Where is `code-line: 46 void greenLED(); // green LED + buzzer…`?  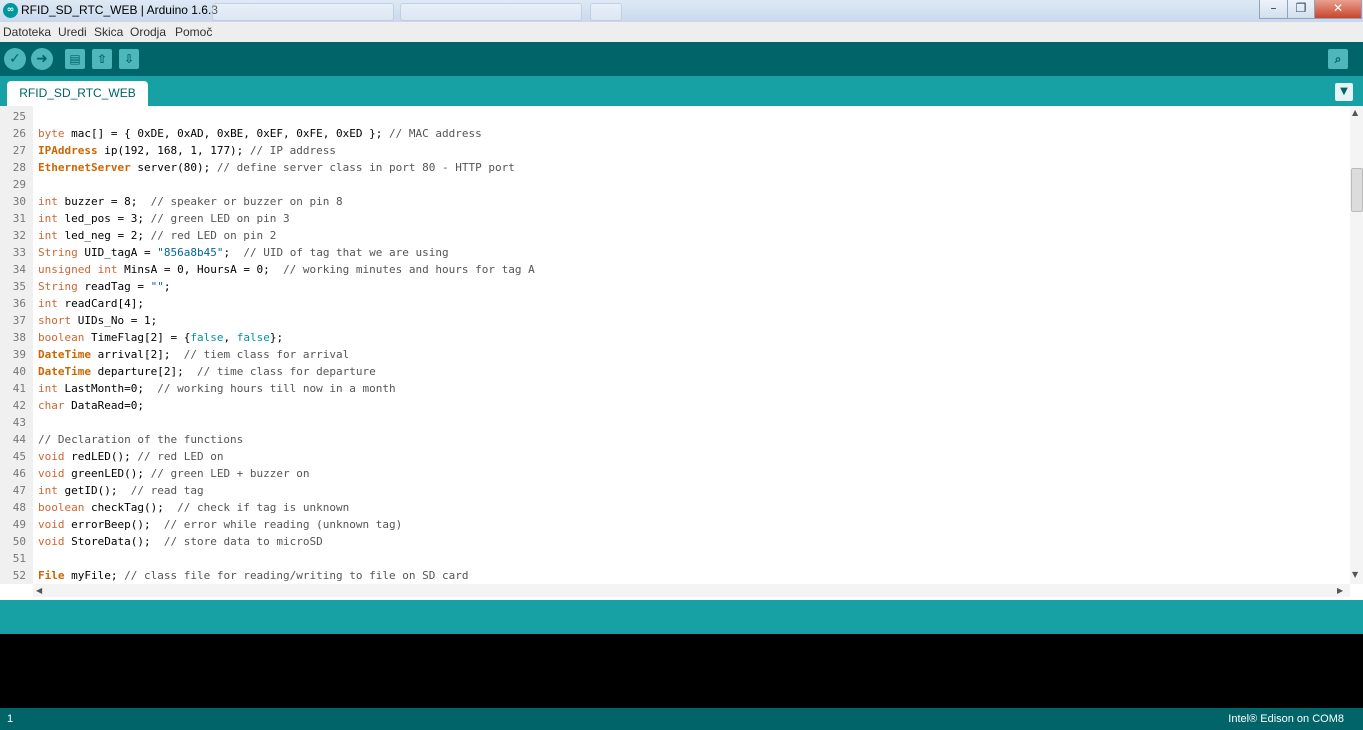 code-line: 46 void greenLED(); // green LED + buzzer… is located at coordinates (675, 473).